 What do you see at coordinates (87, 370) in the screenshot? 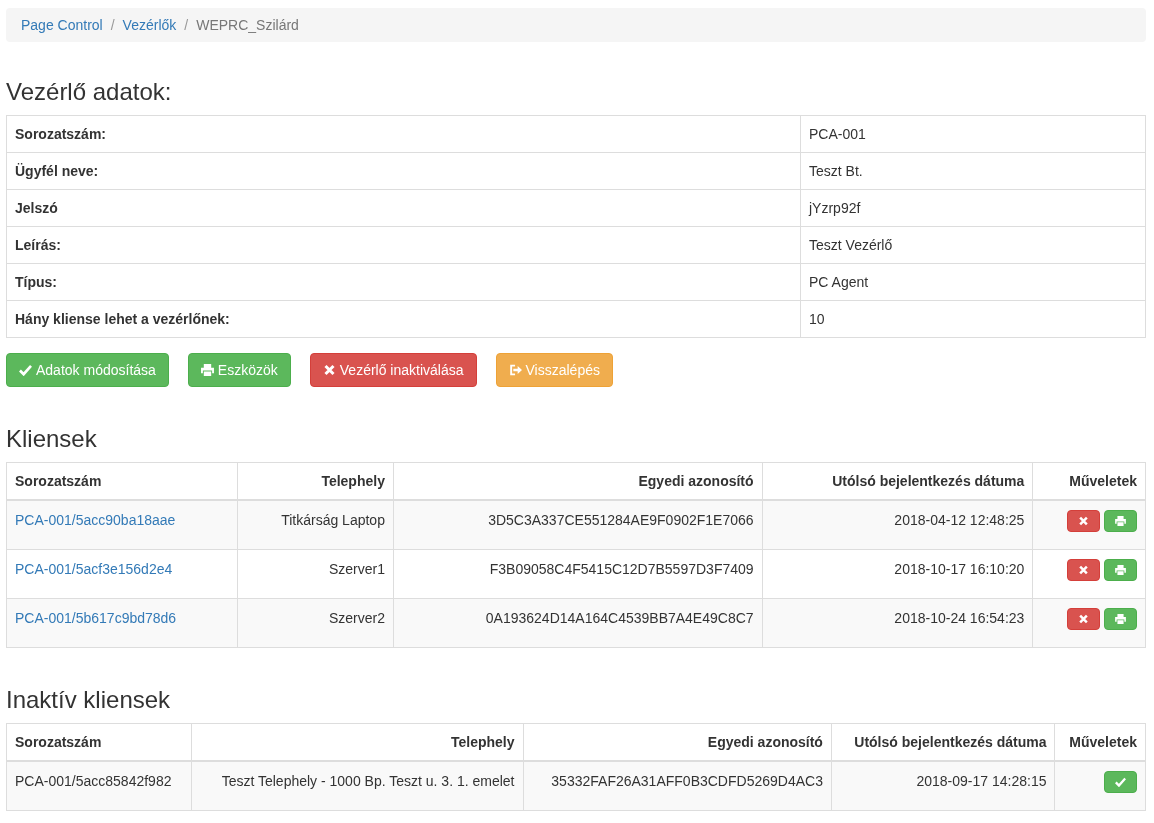
I see `action-button: Adatok módosítása` at bounding box center [87, 370].